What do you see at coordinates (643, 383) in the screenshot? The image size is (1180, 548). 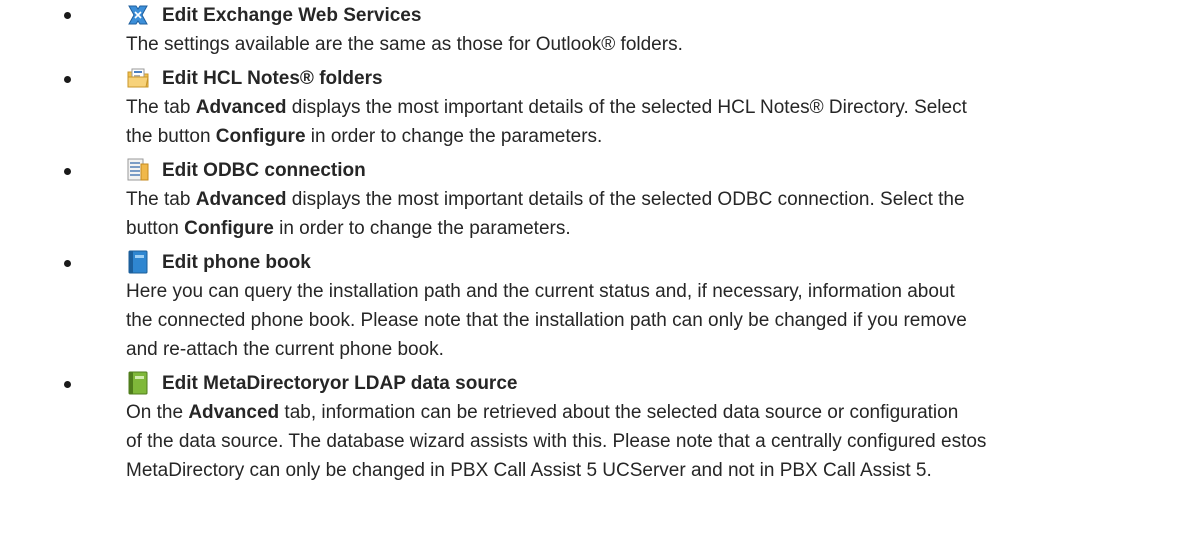 I see `item-title-row: Edit MetaDirectoryor LDAP data source` at bounding box center [643, 383].